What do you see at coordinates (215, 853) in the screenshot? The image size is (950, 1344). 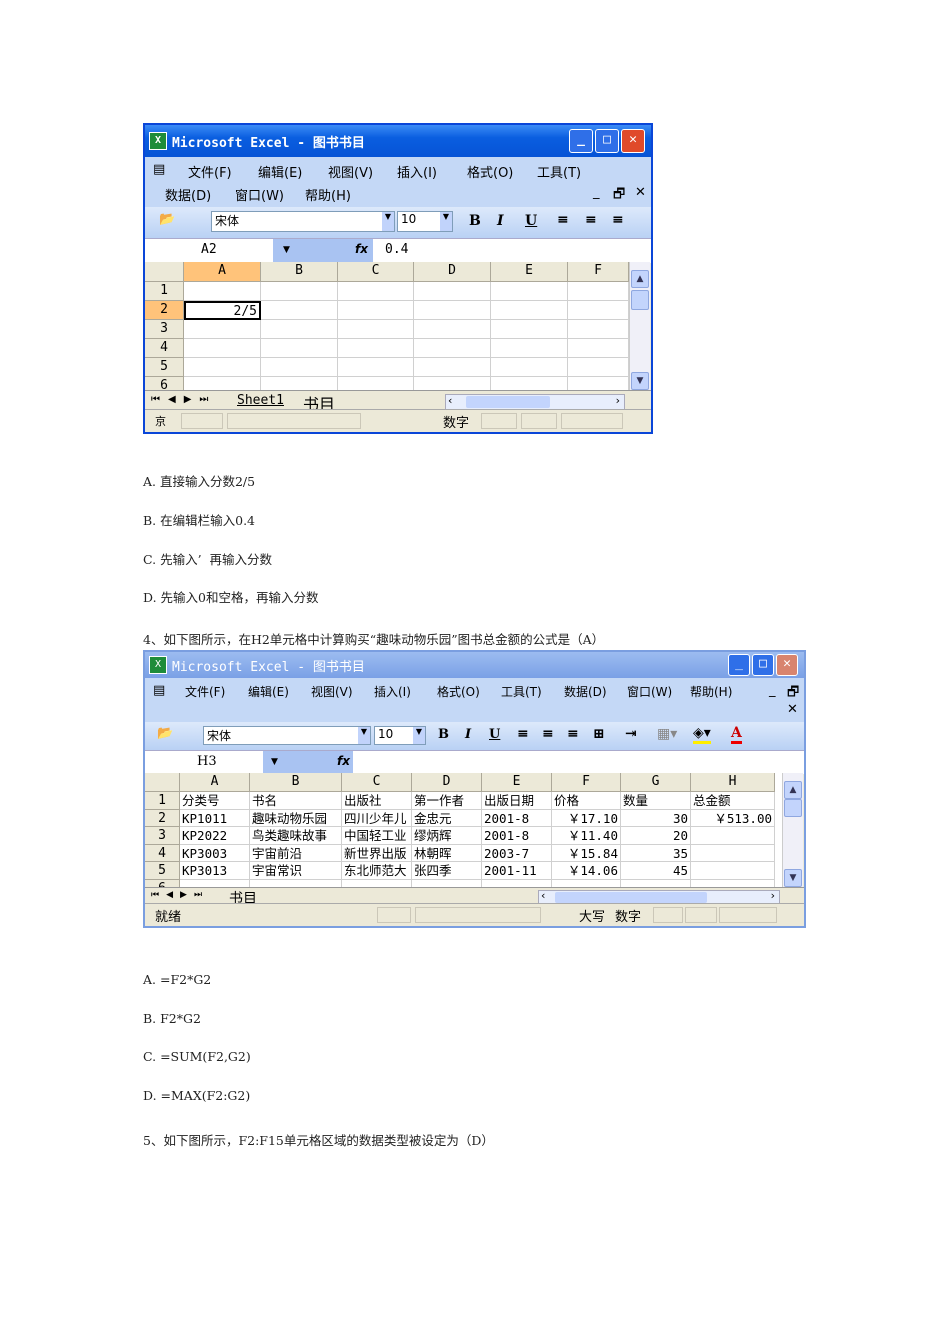 I see `cell-A4: KP3003` at bounding box center [215, 853].